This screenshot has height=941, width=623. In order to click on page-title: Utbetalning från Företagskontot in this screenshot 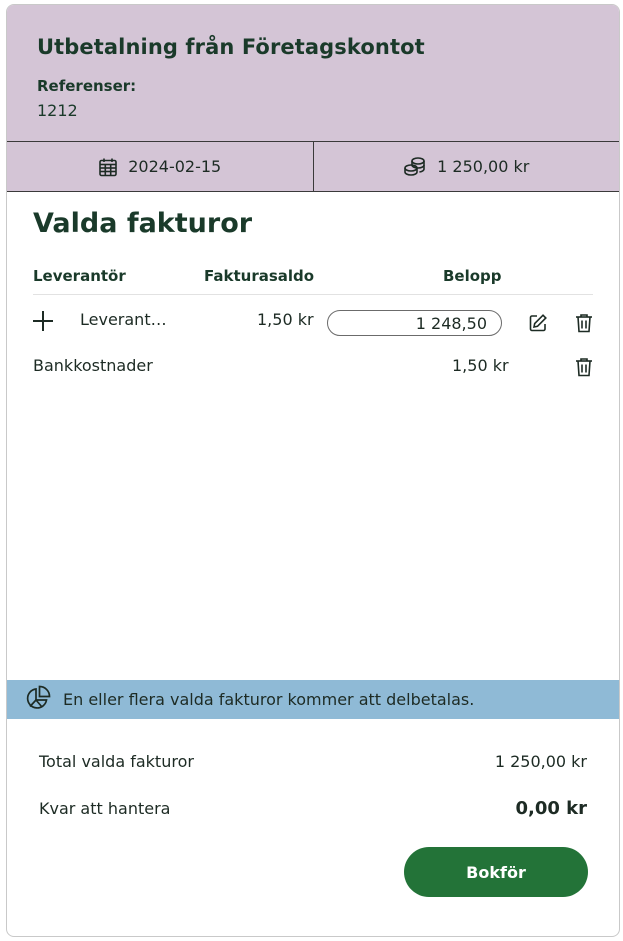, I will do `click(231, 47)`.